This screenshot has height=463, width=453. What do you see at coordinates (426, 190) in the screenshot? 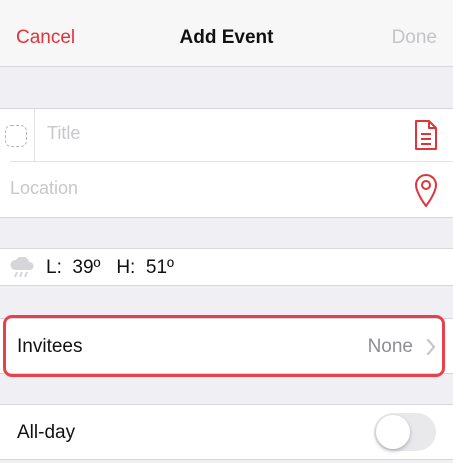
I see `location-pin-icon` at bounding box center [426, 190].